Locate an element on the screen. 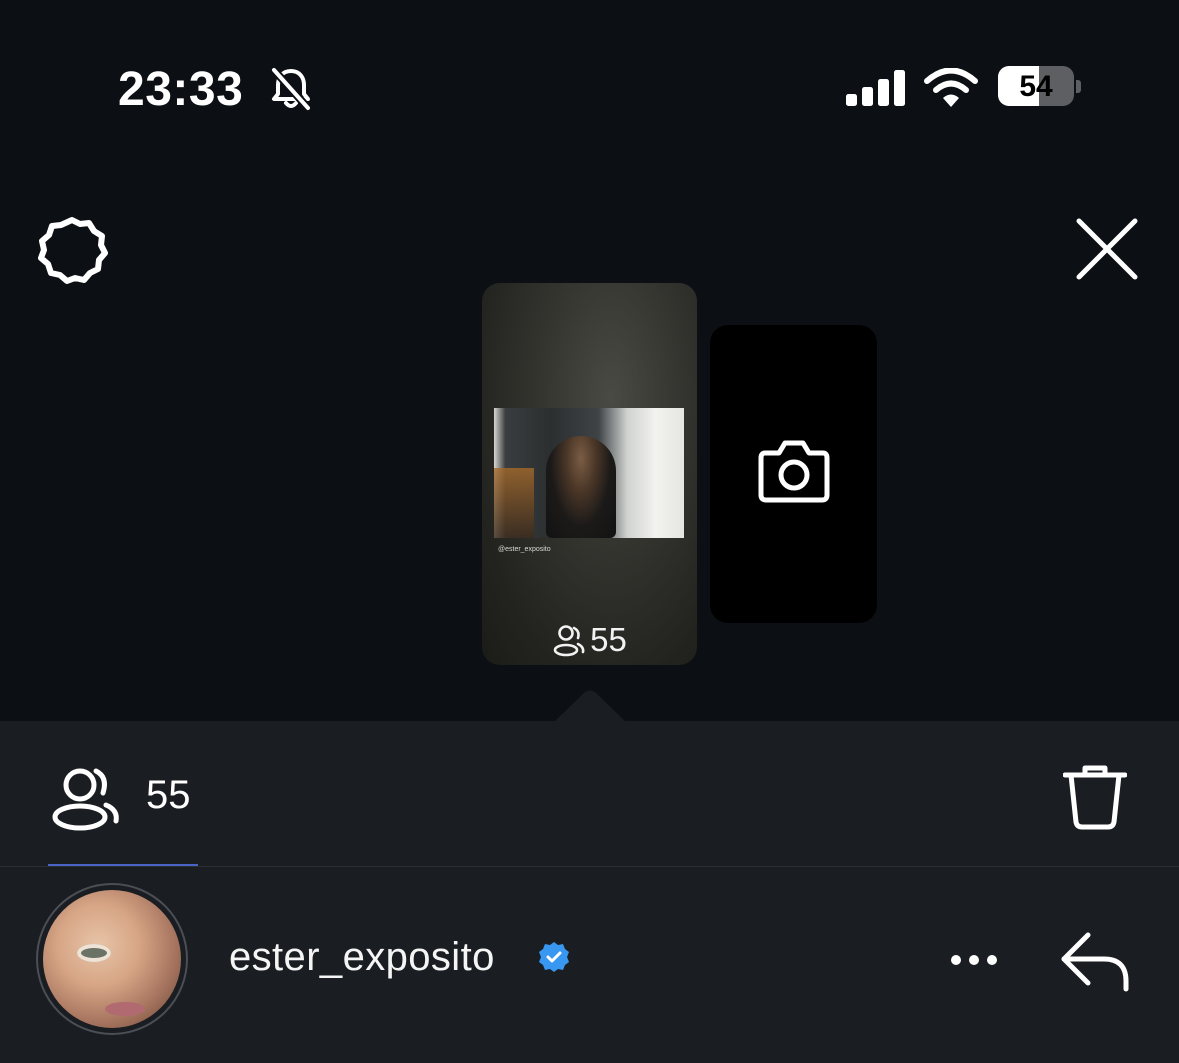 The height and width of the screenshot is (1063, 1179). avatar-photo is located at coordinates (112, 959).